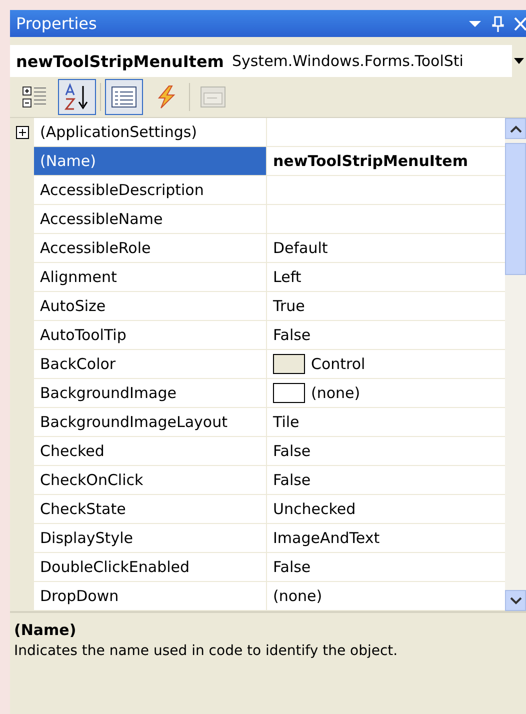 The width and height of the screenshot is (526, 714). What do you see at coordinates (386, 364) in the screenshot?
I see `property-value: Control` at bounding box center [386, 364].